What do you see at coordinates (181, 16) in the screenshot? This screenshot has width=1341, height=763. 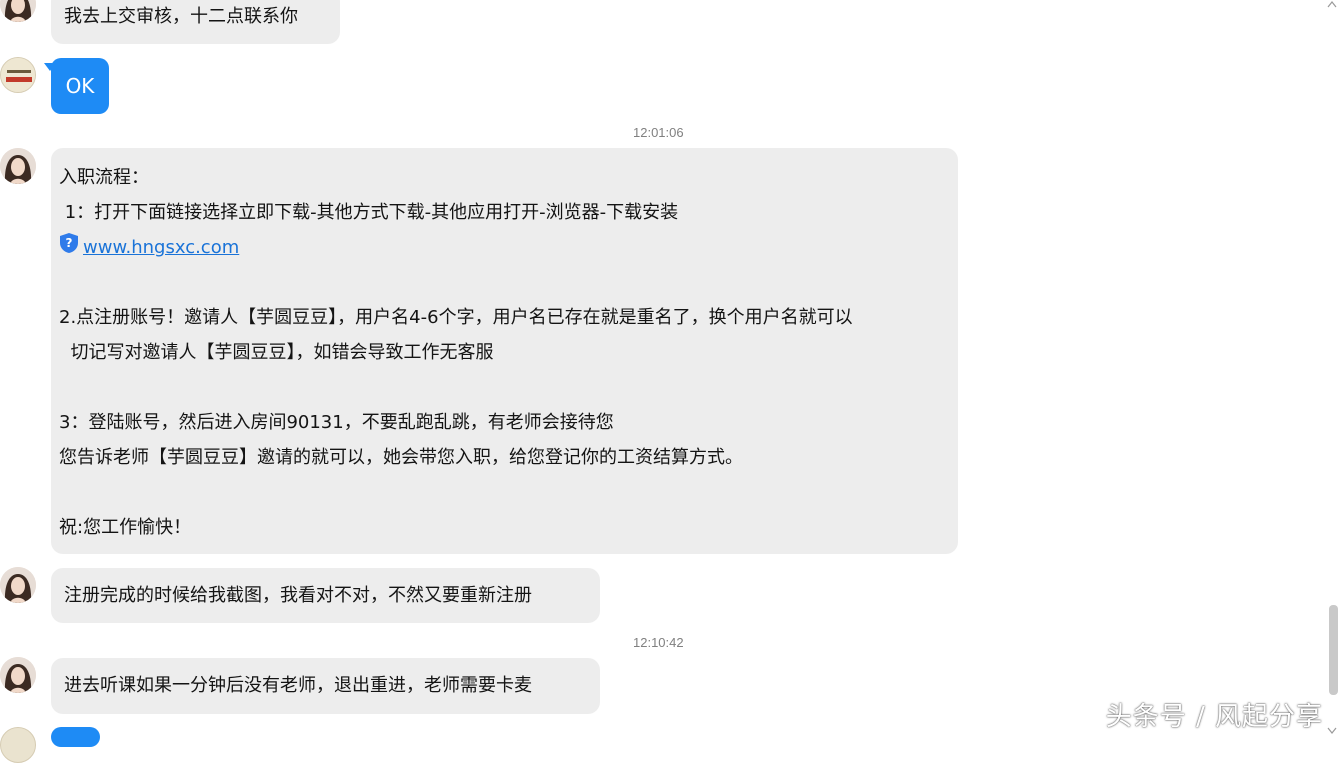 I see `message-text: 我去上交审核，十二点联系你` at bounding box center [181, 16].